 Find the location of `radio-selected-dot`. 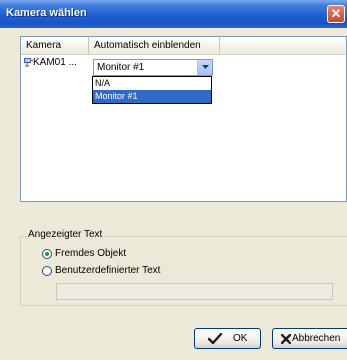

radio-selected-dot is located at coordinates (47, 254).